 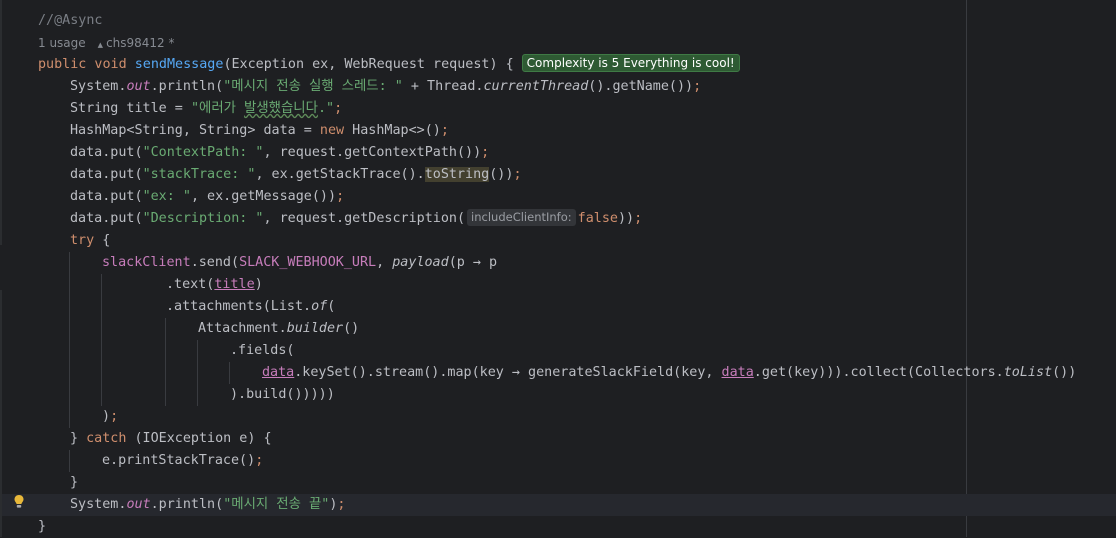 I want to click on code-token: HashMap<>(), so click(x=396, y=130).